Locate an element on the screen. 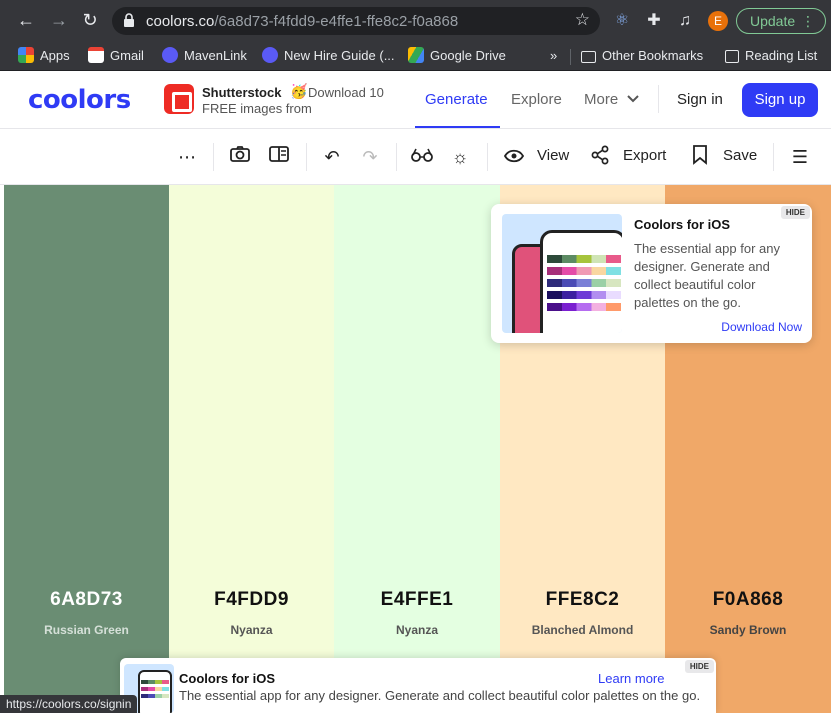 This screenshot has height=713, width=831. other-bookmarks: Other Bookmarks is located at coordinates (642, 56).